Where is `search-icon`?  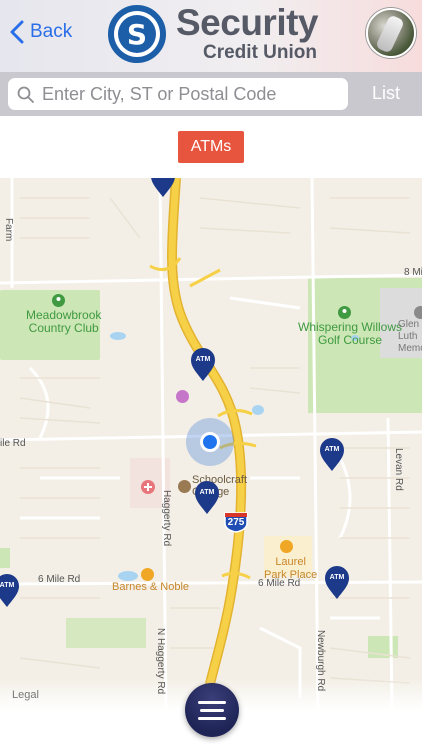 search-icon is located at coordinates (25, 94).